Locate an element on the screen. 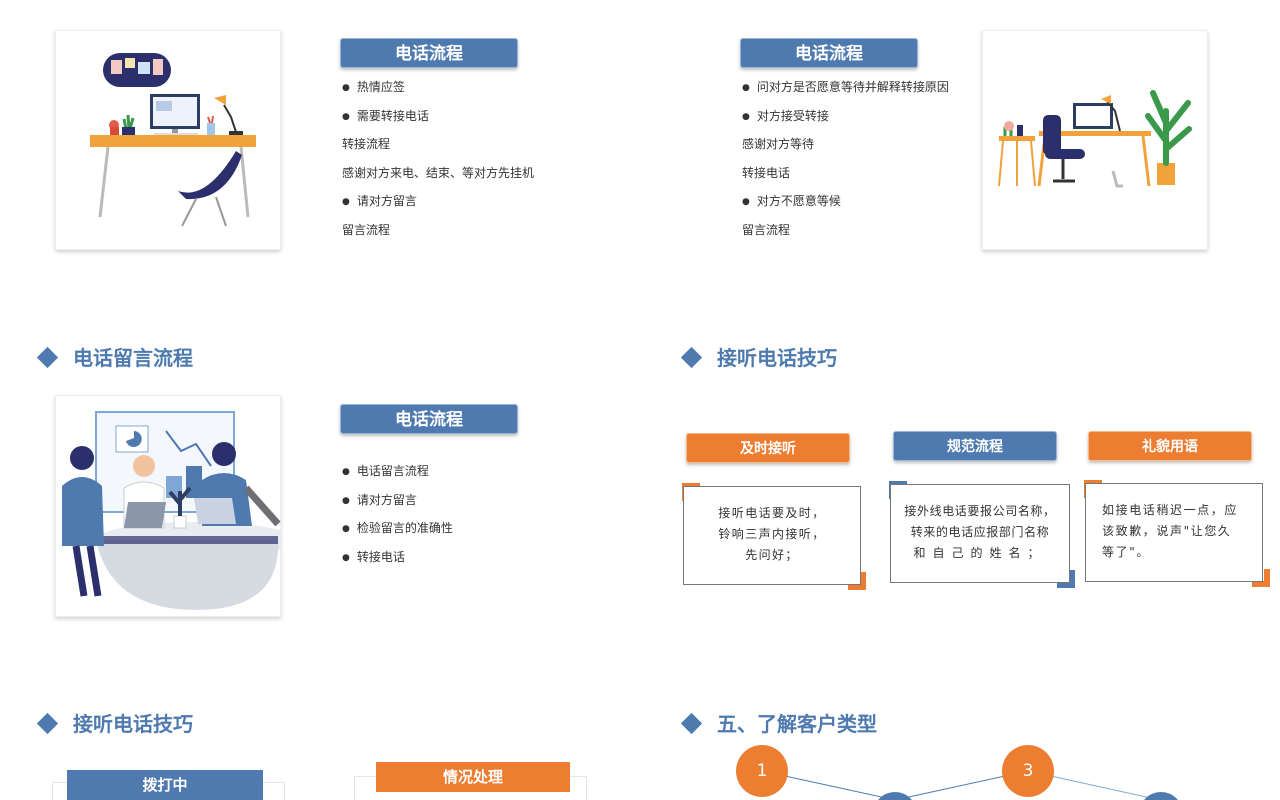 The height and width of the screenshot is (800, 1280). skill-card-polite-language: 如接电话稍迟一点，应 该致歉，说声"让您久 等了"。 is located at coordinates (1174, 532).